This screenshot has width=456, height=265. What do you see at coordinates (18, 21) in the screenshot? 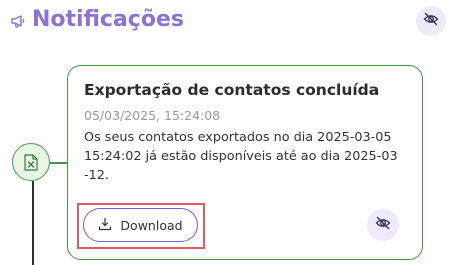
I see `megaphone-icon` at bounding box center [18, 21].